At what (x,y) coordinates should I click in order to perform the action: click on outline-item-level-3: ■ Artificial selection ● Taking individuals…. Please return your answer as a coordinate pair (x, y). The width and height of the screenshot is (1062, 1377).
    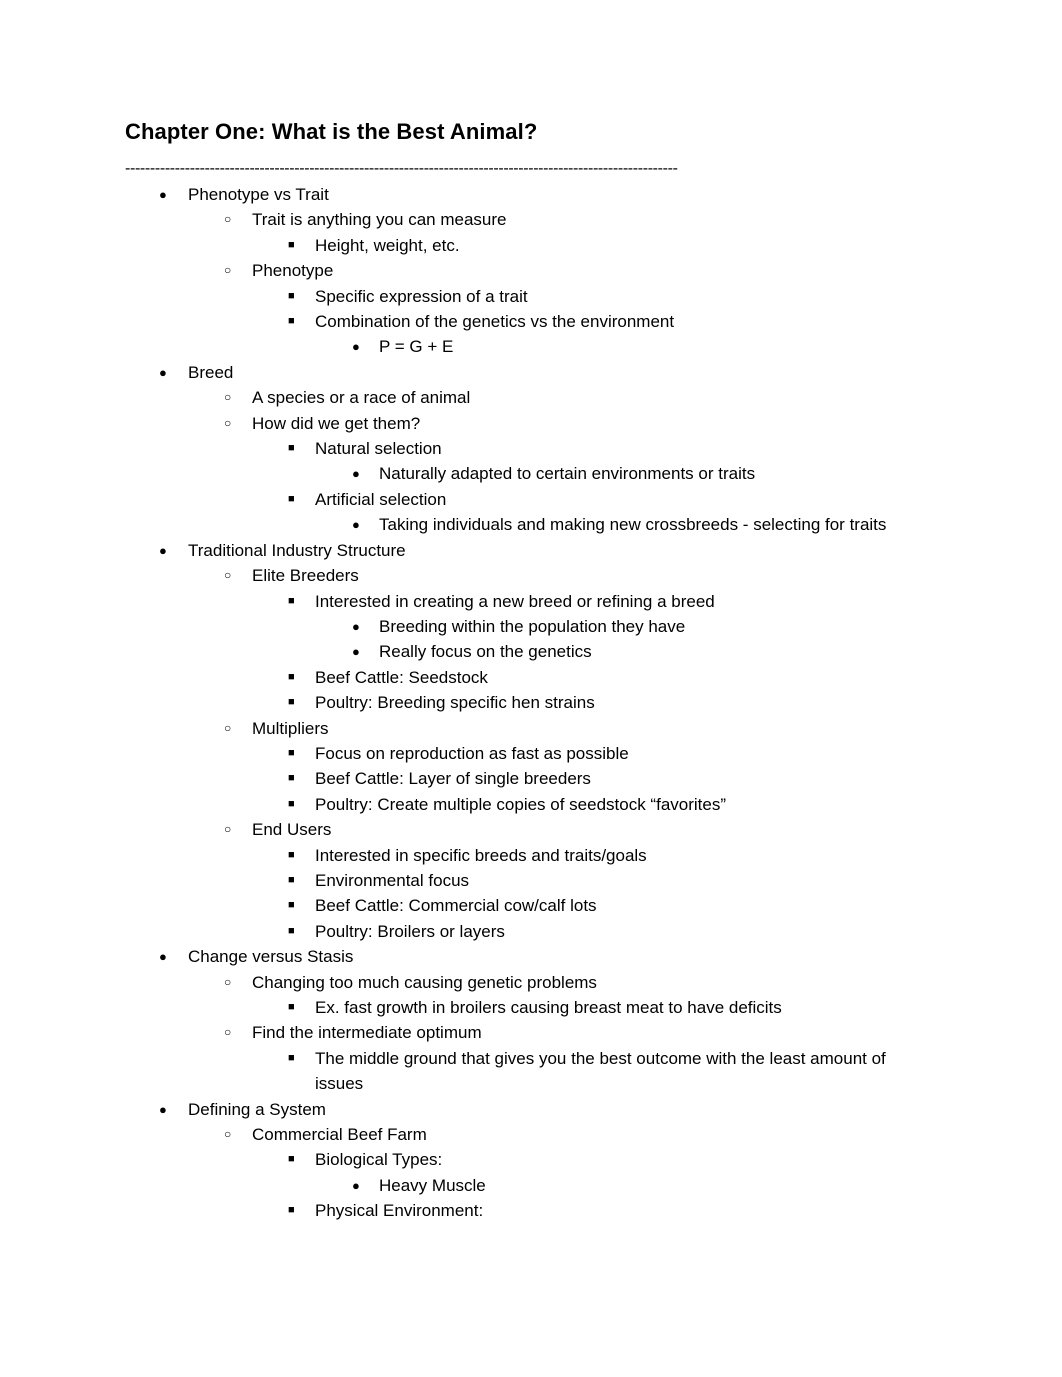
    Looking at the image, I should click on (531, 512).